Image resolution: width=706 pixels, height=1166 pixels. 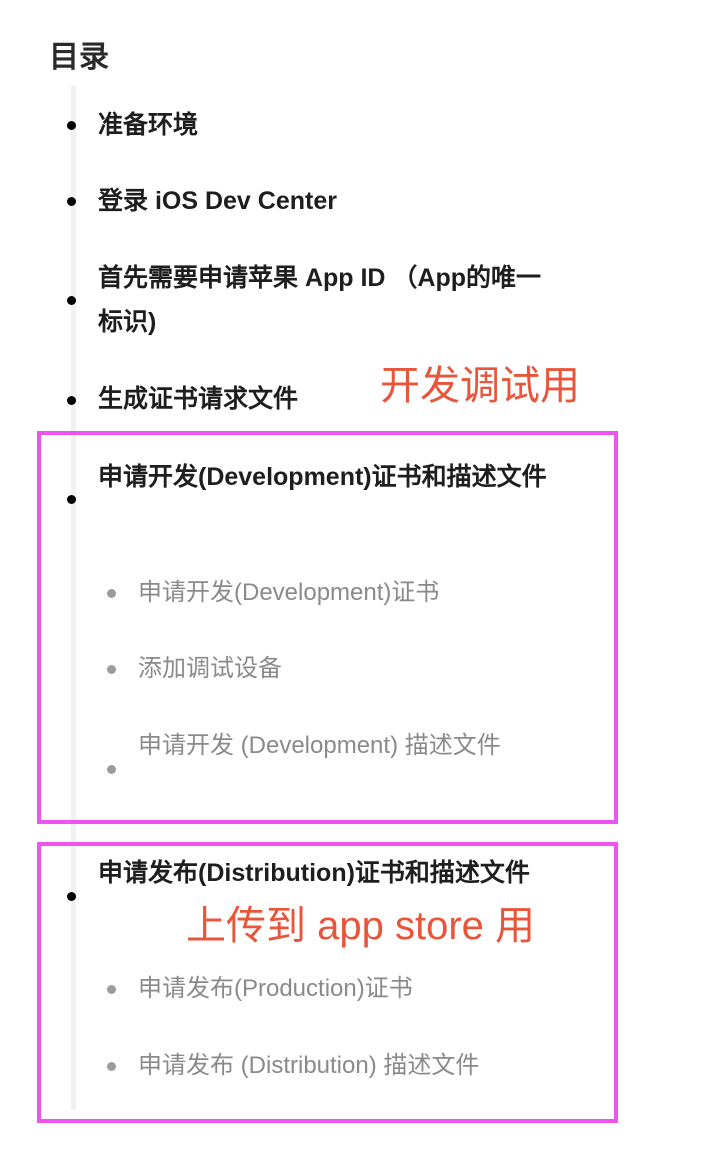 I want to click on toc-subitem-dev-profile: 申请开发 (Development) 描述文件, so click(x=343, y=746).